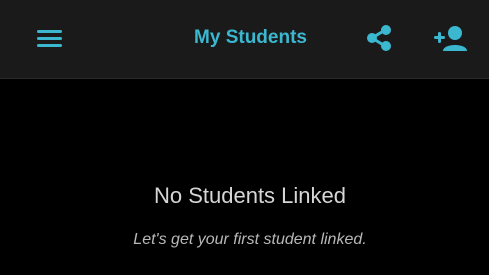 The image size is (489, 275). What do you see at coordinates (250, 239) in the screenshot?
I see `empty-state-subtitle: Let's get your first student linked.` at bounding box center [250, 239].